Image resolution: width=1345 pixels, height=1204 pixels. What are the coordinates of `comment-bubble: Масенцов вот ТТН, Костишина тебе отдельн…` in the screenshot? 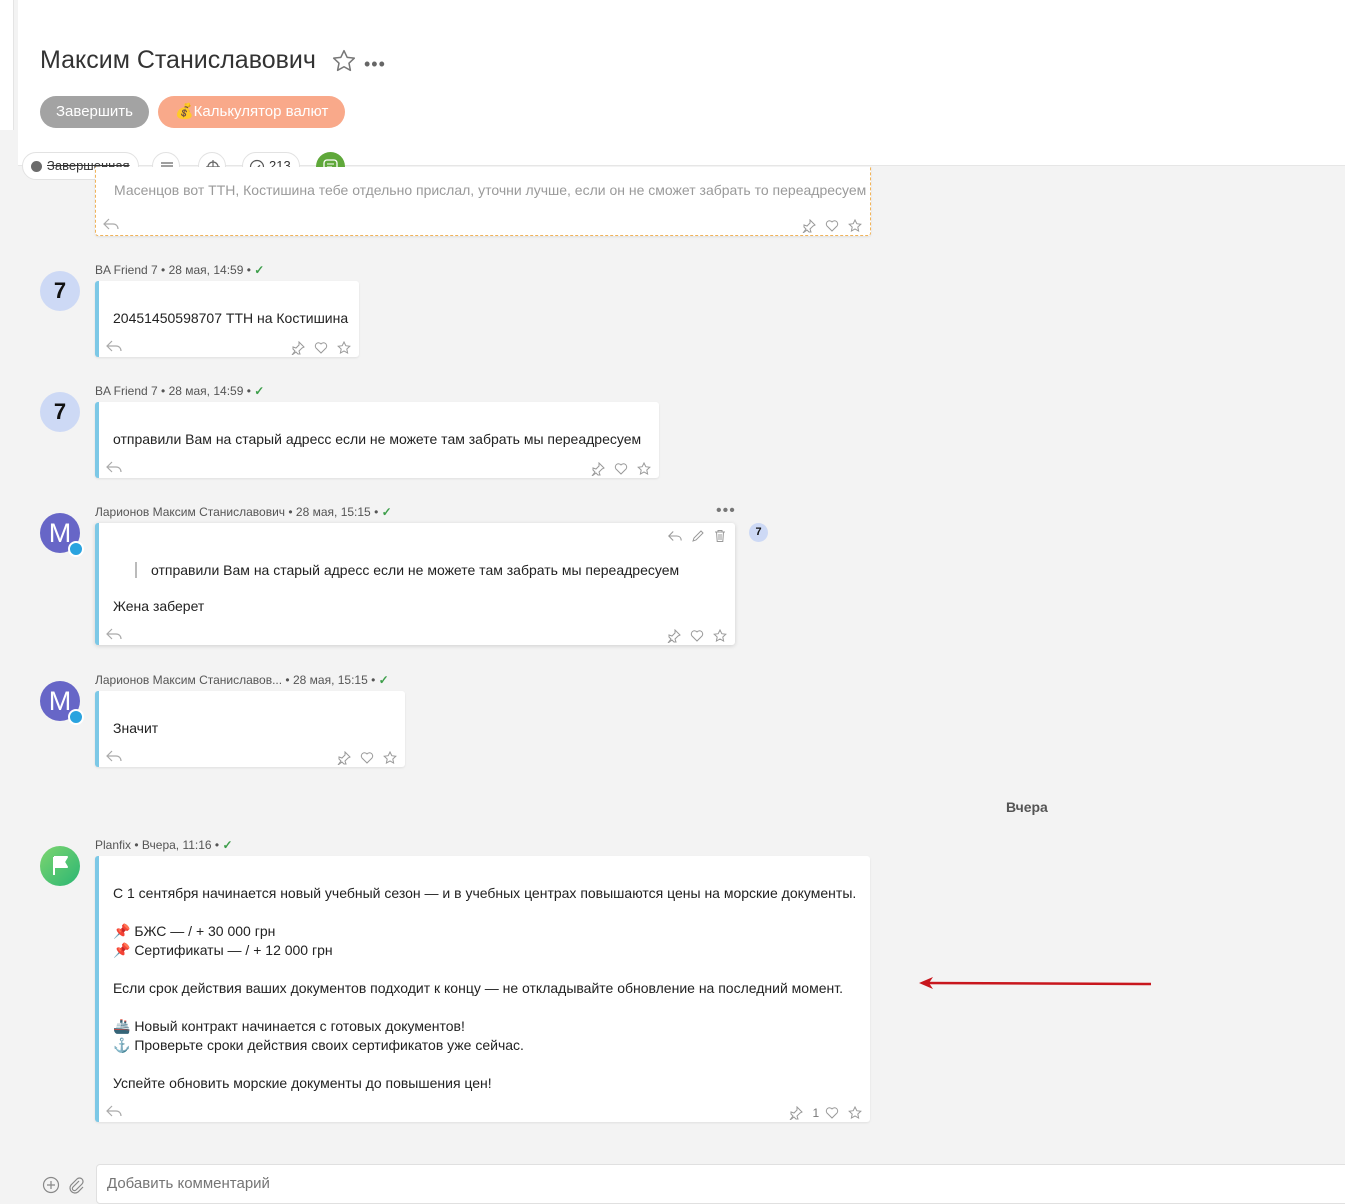 It's located at (483, 201).